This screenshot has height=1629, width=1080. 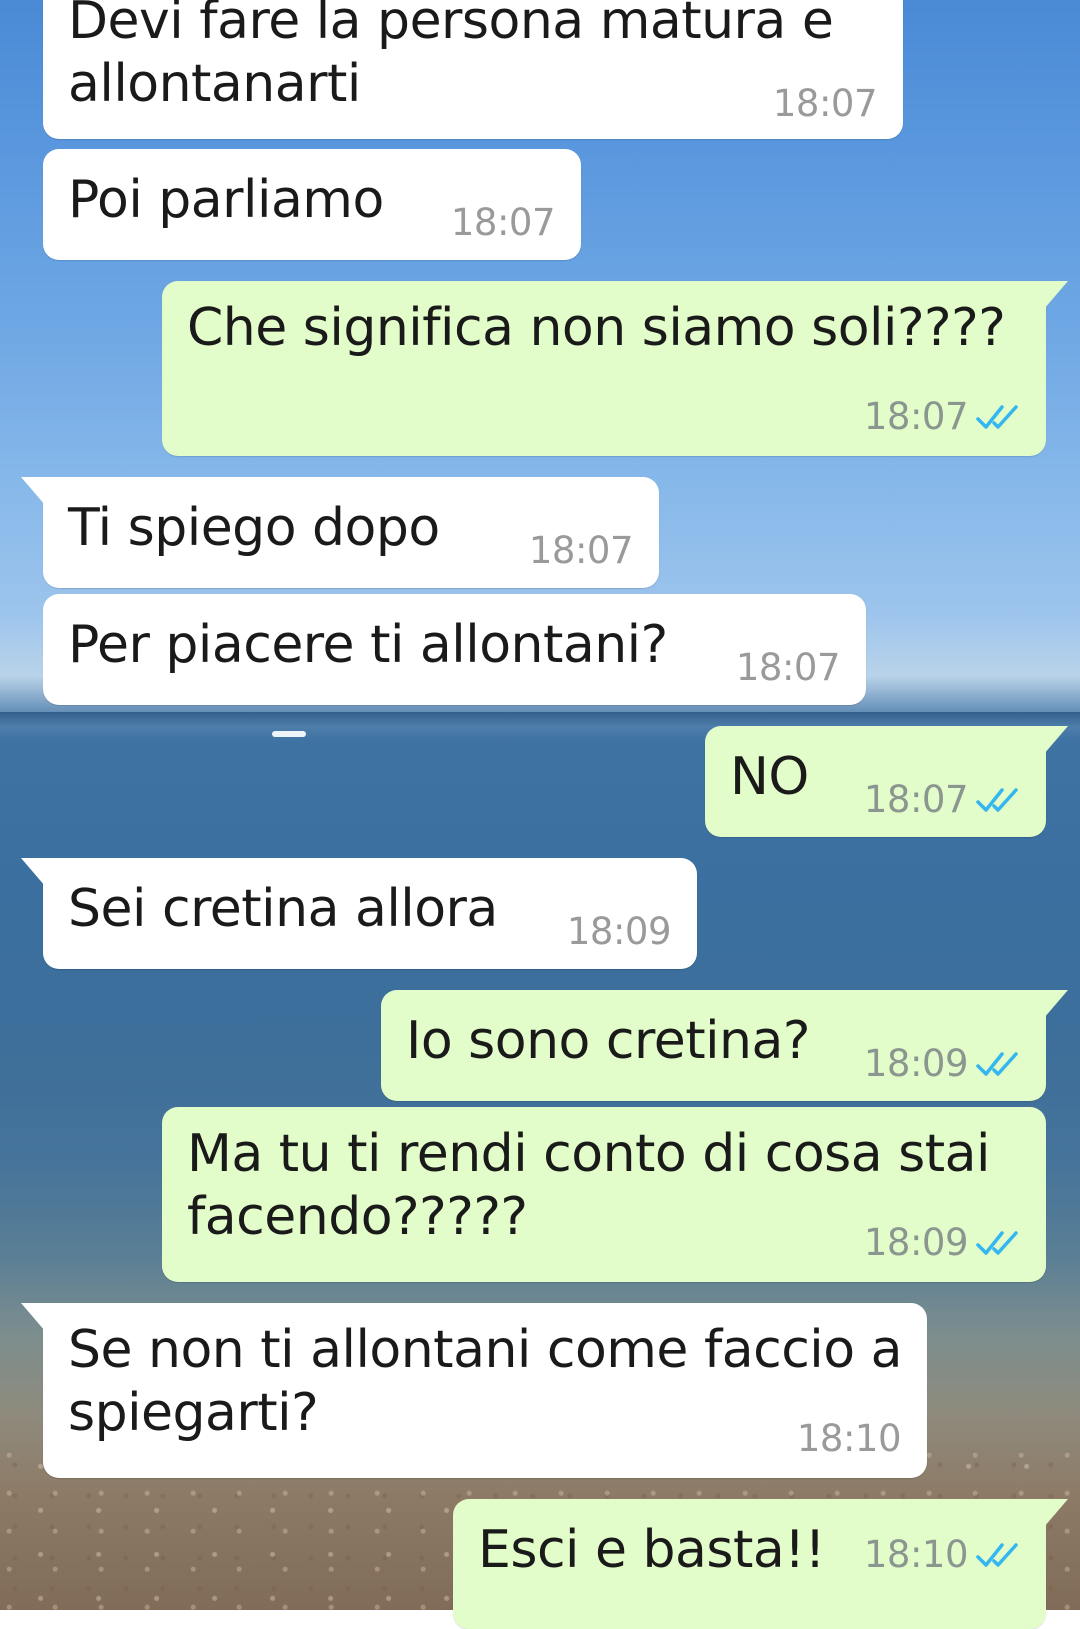 I want to click on message-text-line: Ti spiego dopo, so click(x=254, y=528).